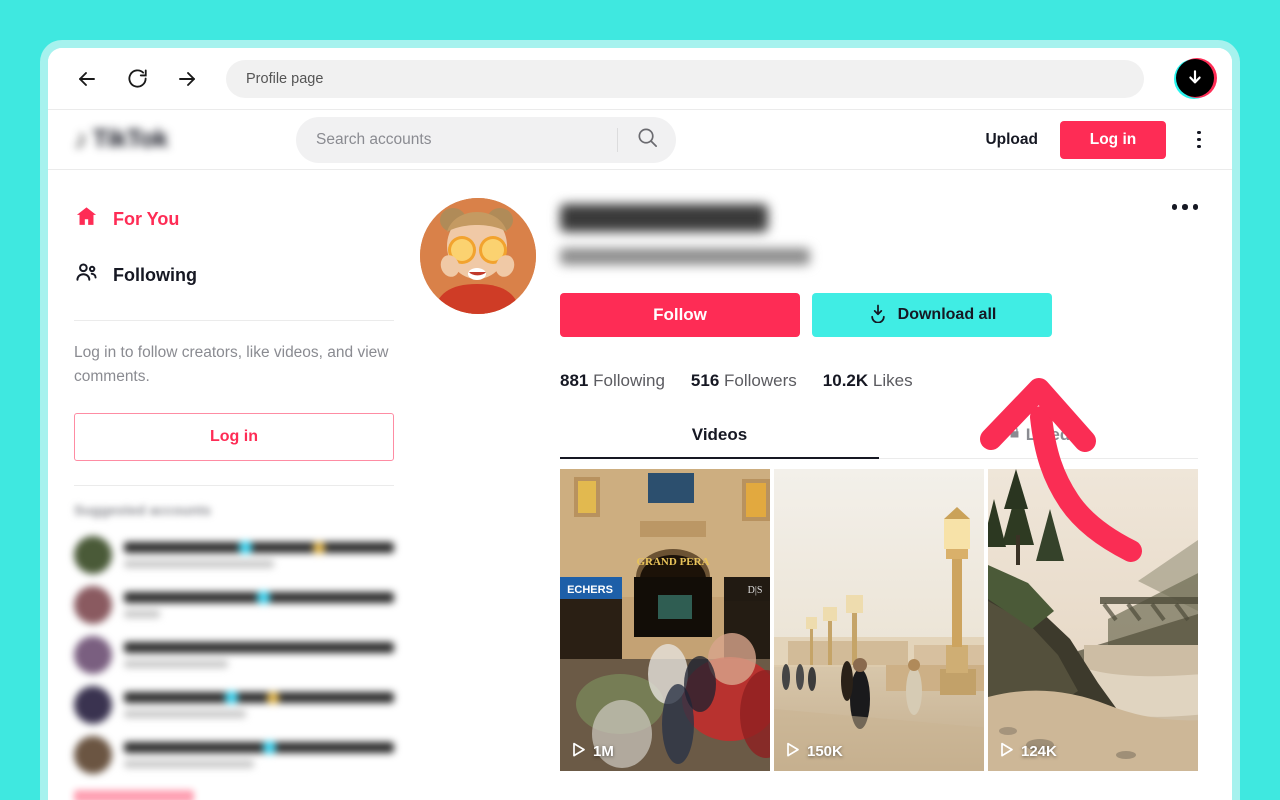 The image size is (1280, 800). I want to click on people-icon, so click(86, 275).